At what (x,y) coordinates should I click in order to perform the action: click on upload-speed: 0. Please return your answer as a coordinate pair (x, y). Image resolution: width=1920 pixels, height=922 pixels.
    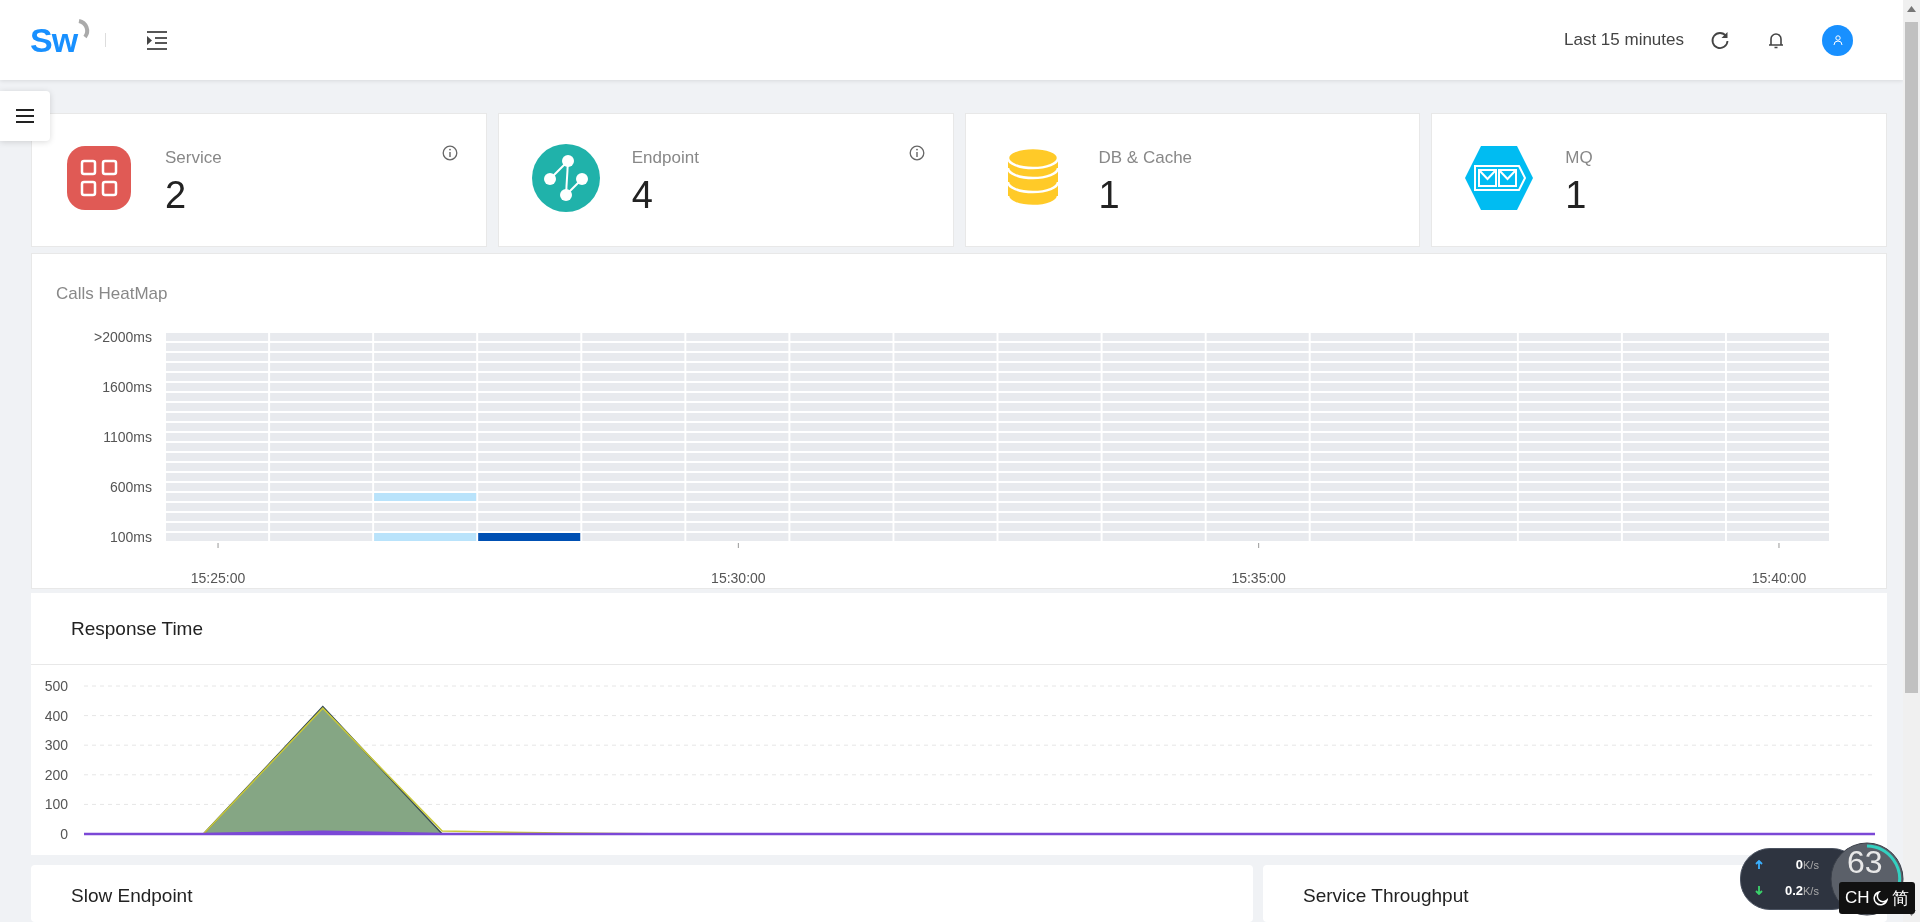
    Looking at the image, I should click on (1798, 864).